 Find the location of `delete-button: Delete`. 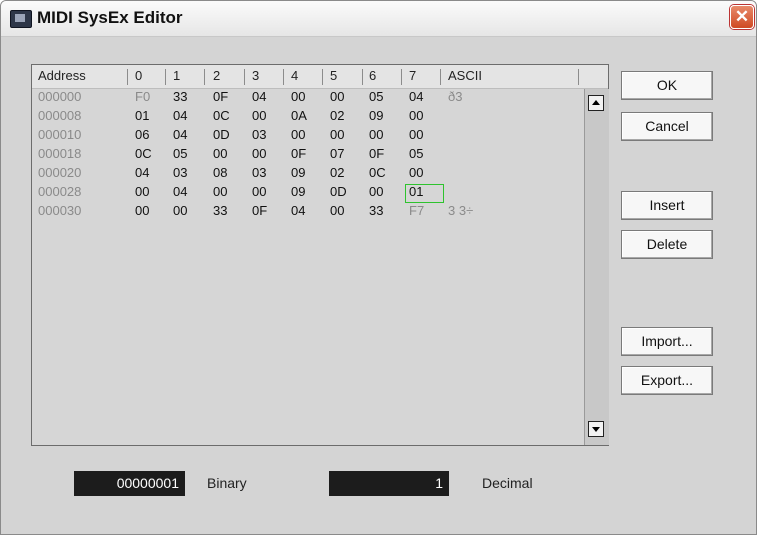

delete-button: Delete is located at coordinates (667, 244).